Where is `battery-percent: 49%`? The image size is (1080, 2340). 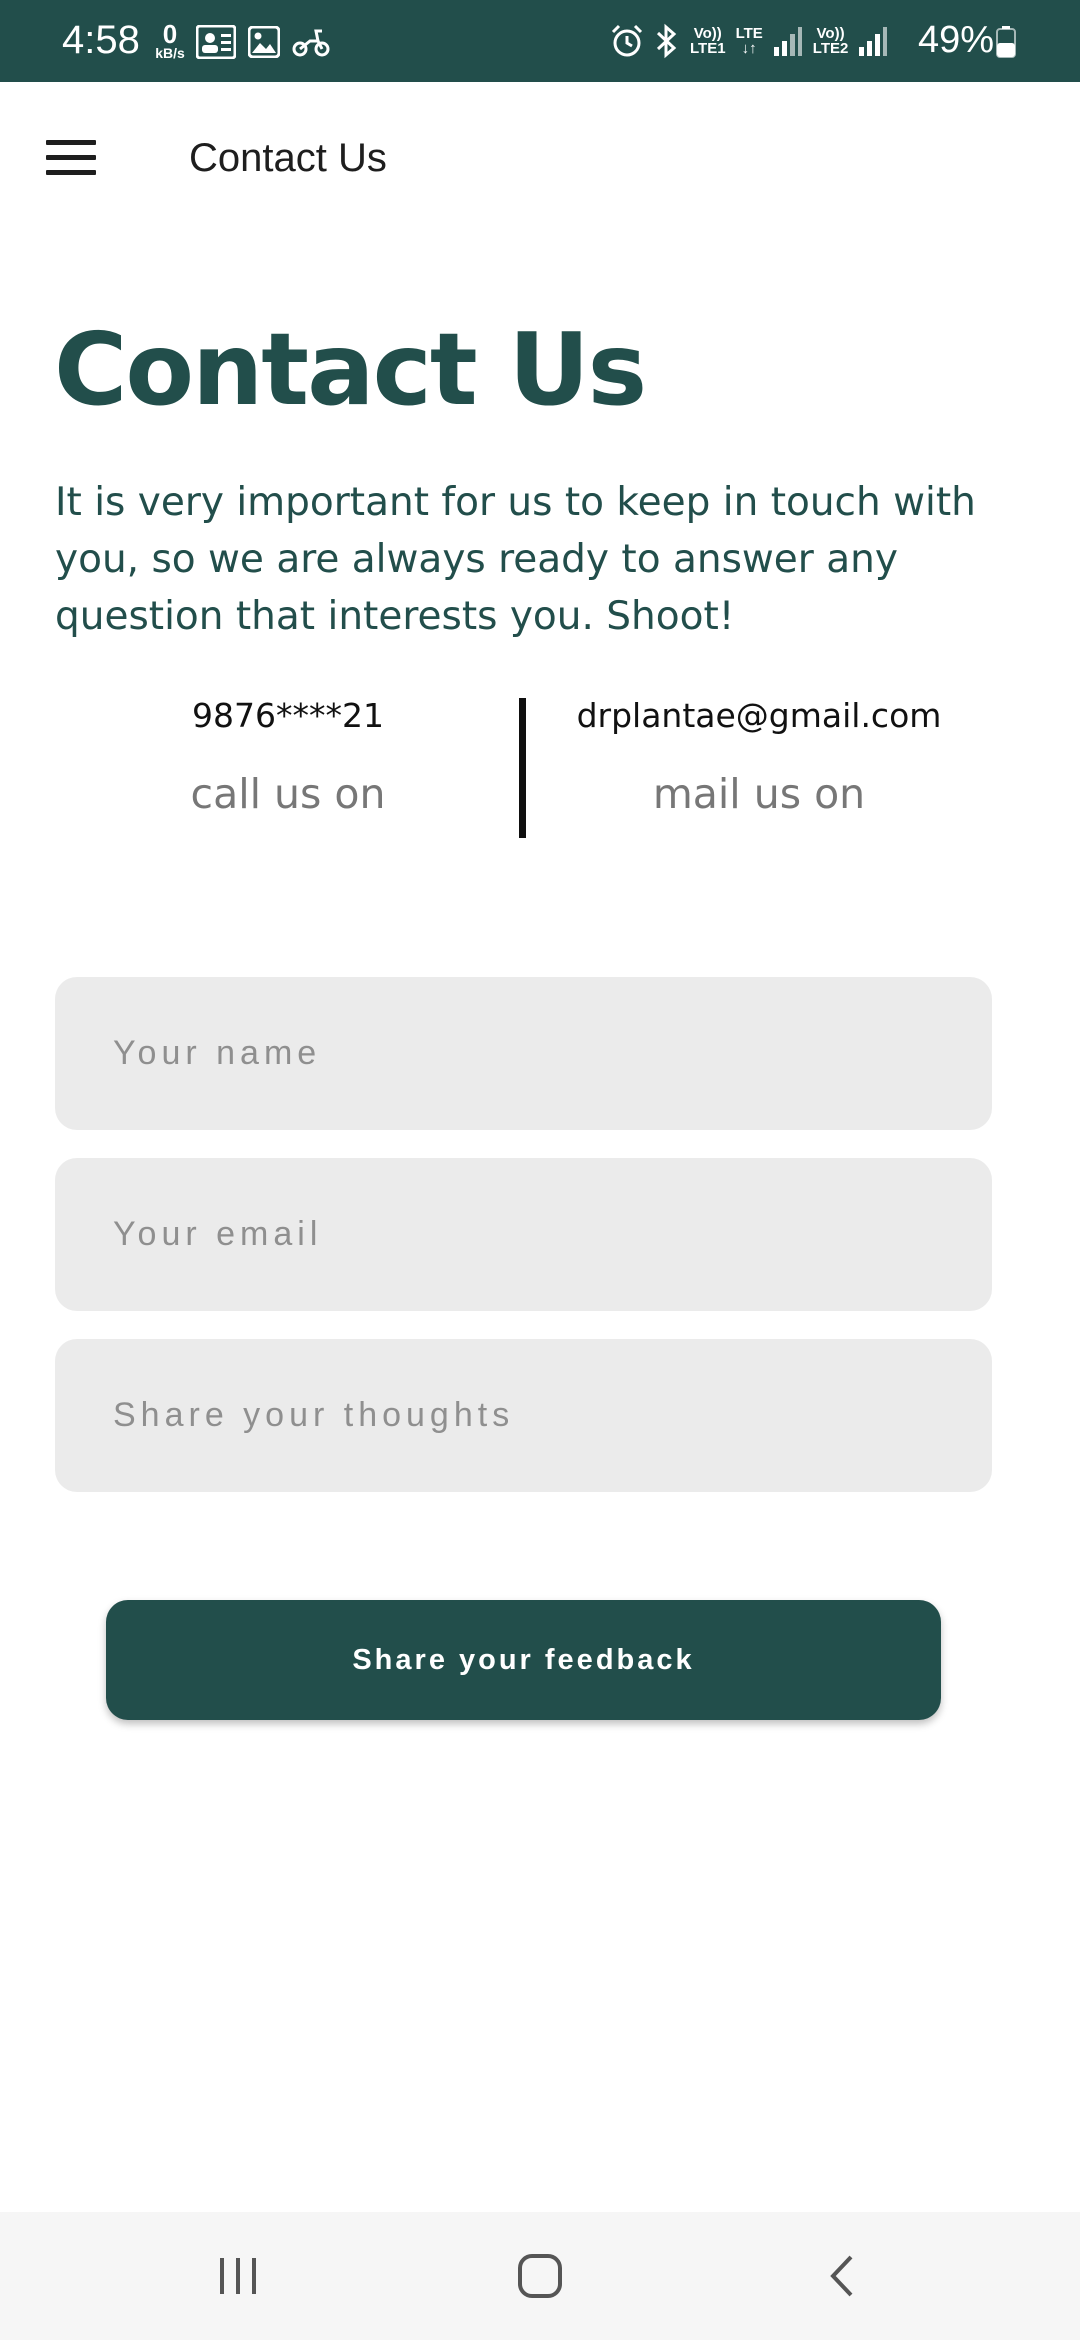 battery-percent: 49% is located at coordinates (956, 40).